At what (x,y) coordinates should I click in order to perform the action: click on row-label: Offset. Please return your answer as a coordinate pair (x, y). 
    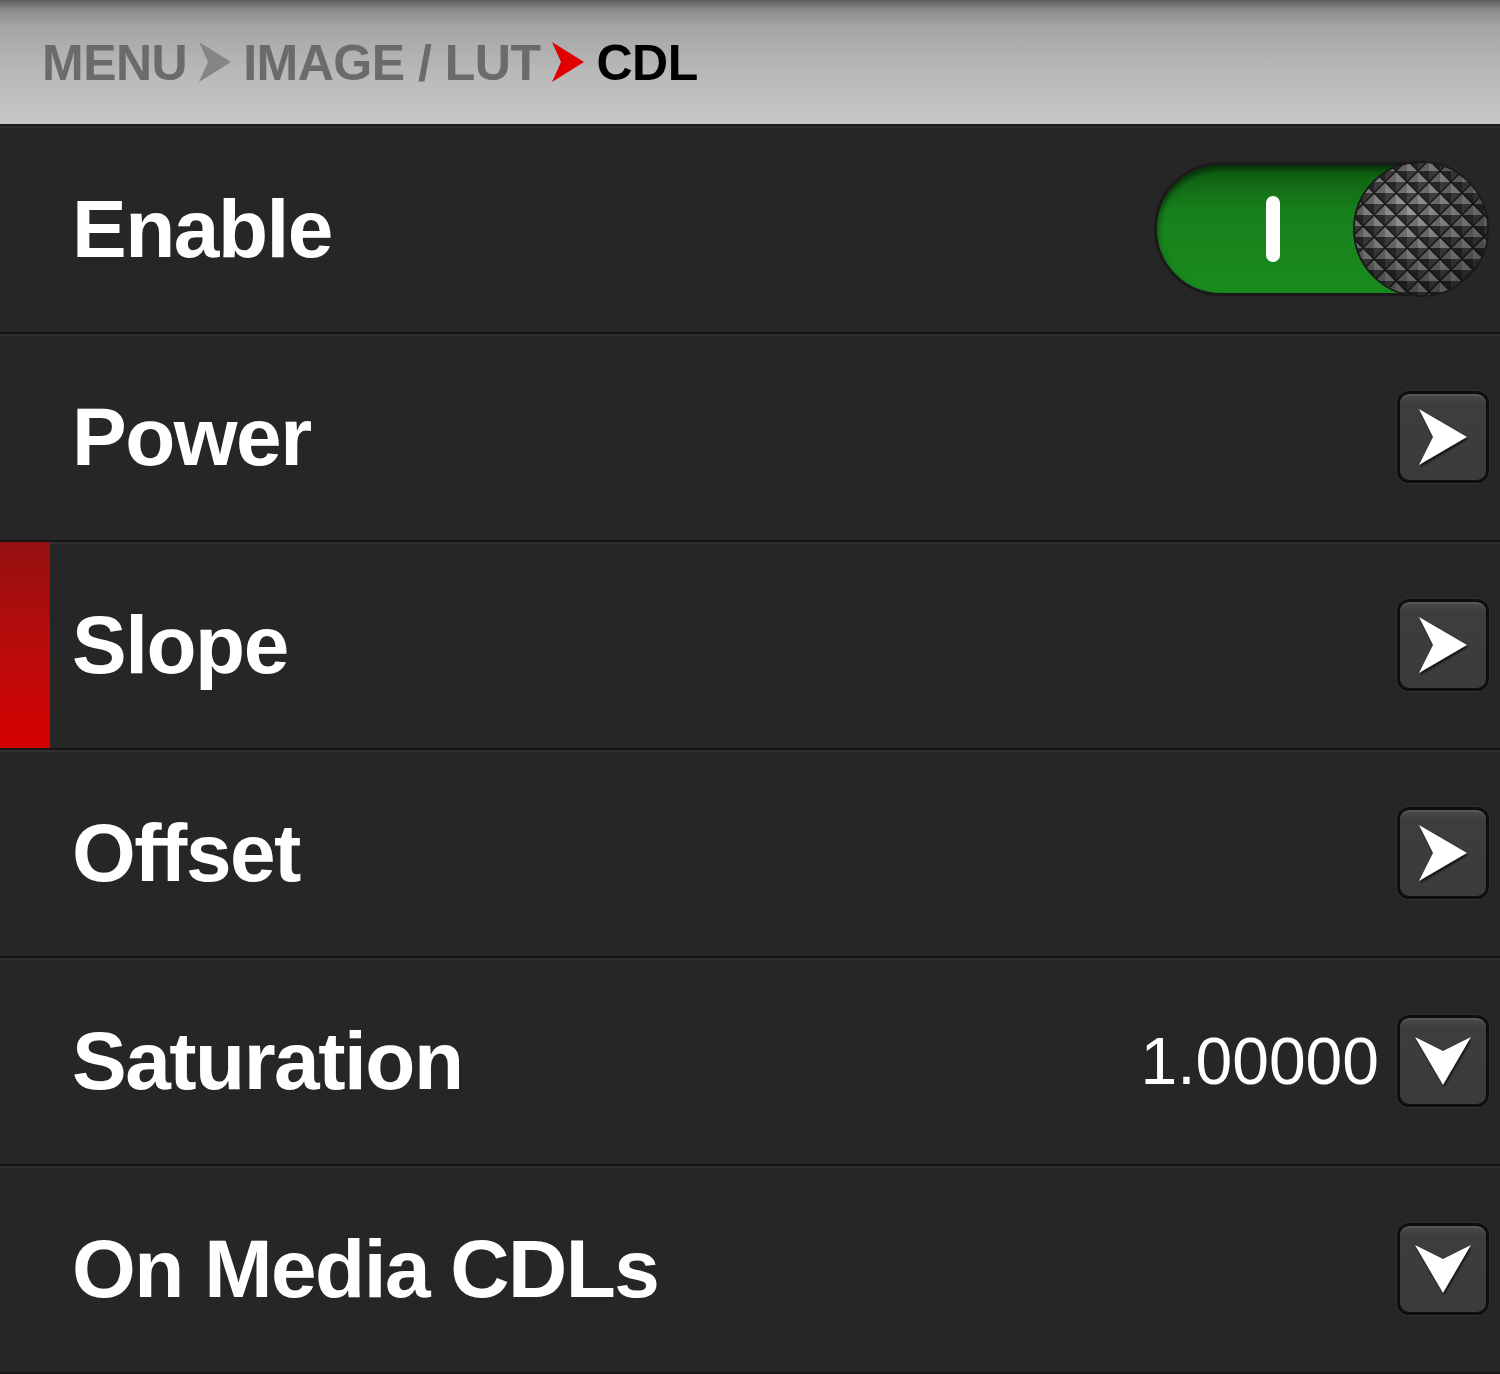
    Looking at the image, I should click on (187, 853).